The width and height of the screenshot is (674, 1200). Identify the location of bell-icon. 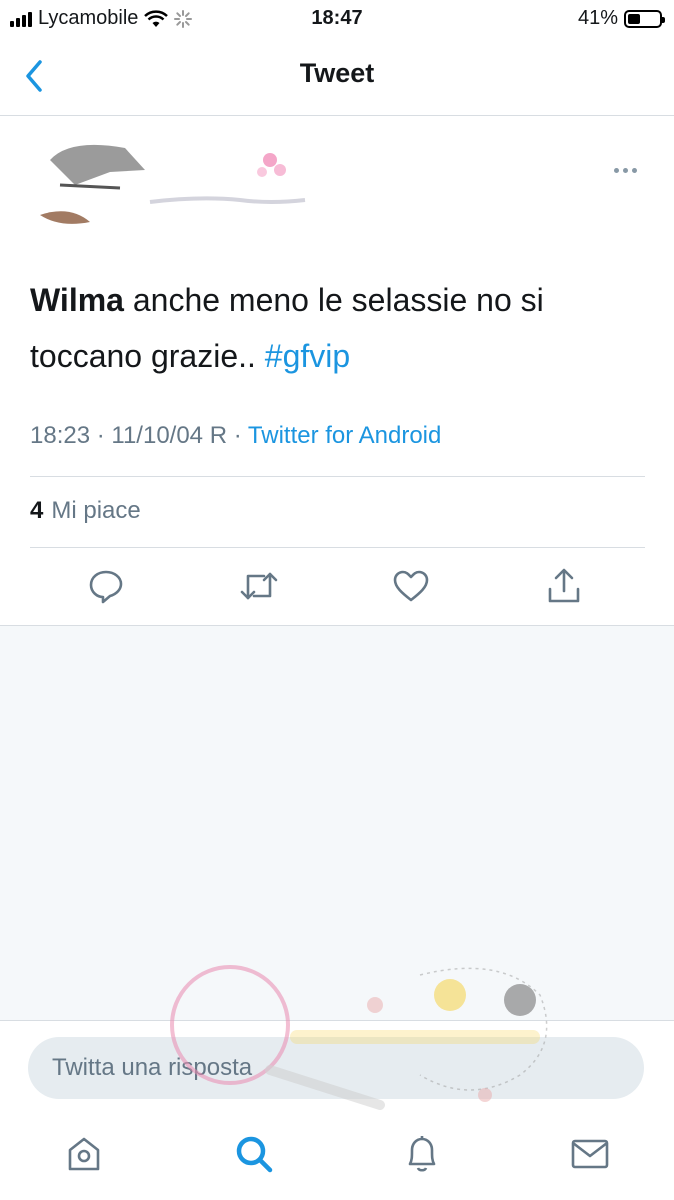
(422, 1154).